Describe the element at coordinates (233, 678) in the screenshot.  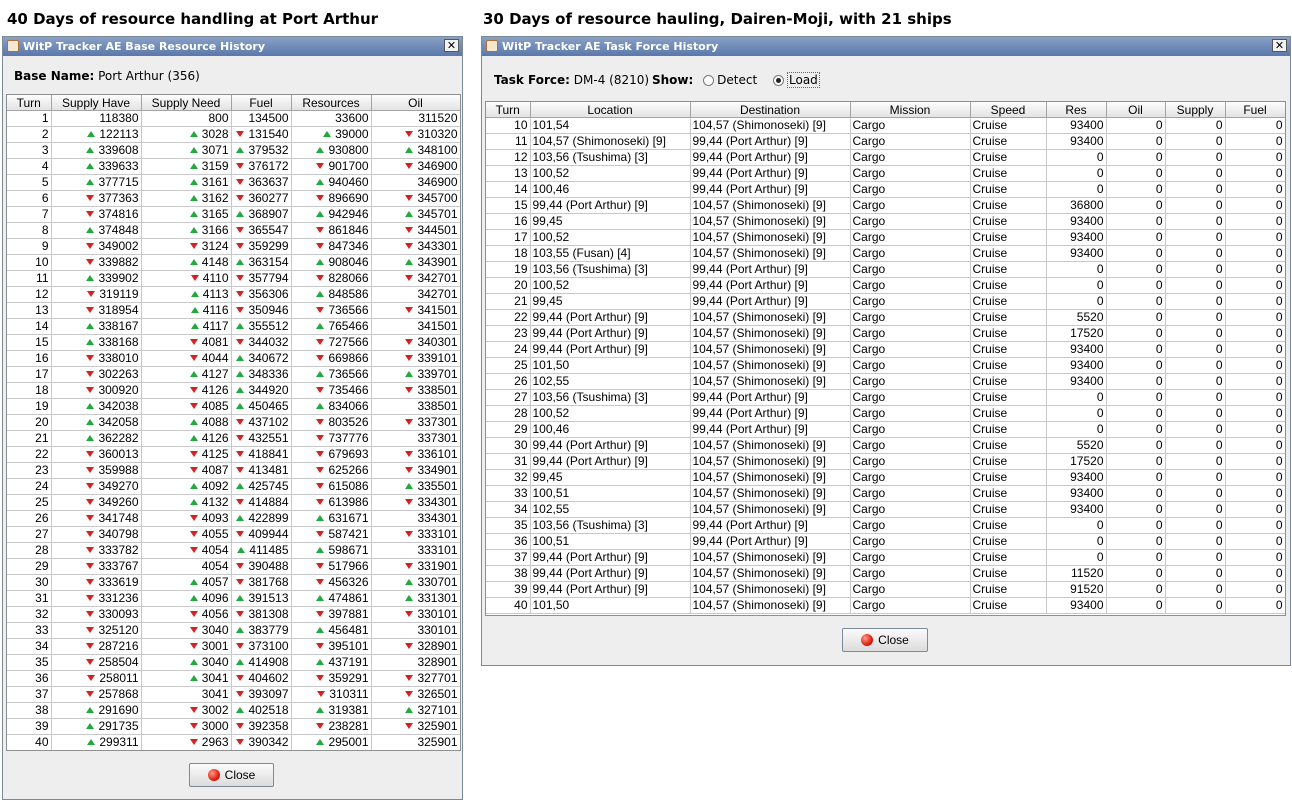
I see `table-row: 36 258011 3041 404602 359291 327701` at that location.